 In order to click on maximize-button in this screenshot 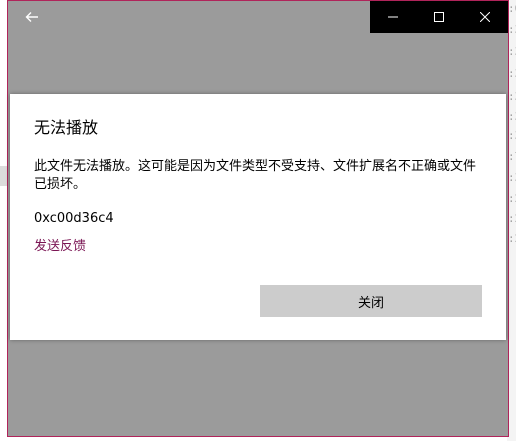, I will do `click(439, 17)`.